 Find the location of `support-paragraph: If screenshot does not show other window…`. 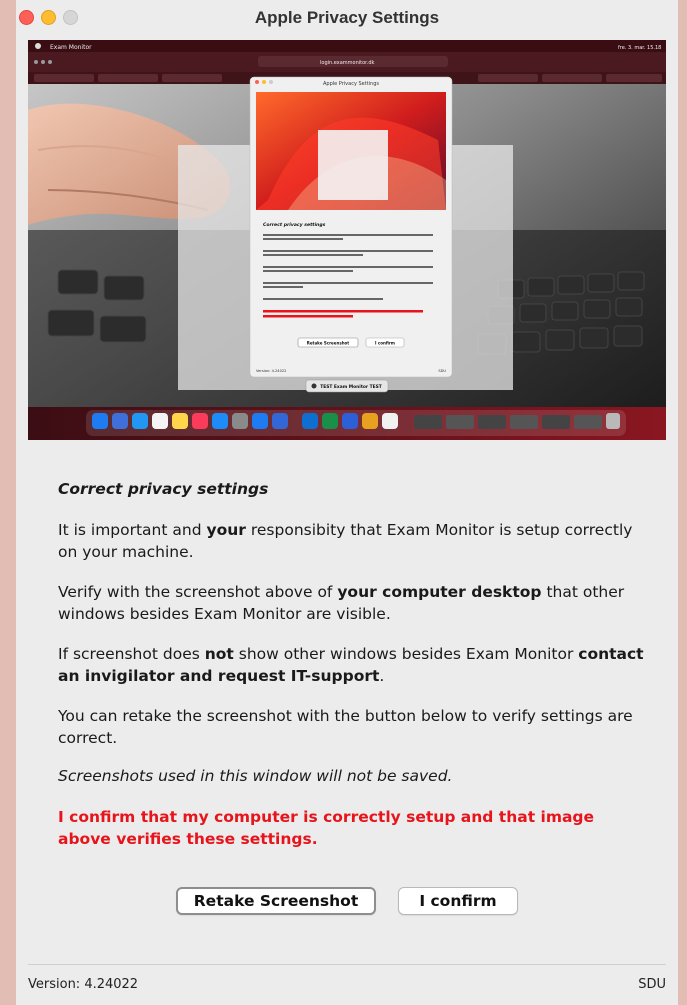

support-paragraph: If screenshot does not show other window… is located at coordinates (351, 665).